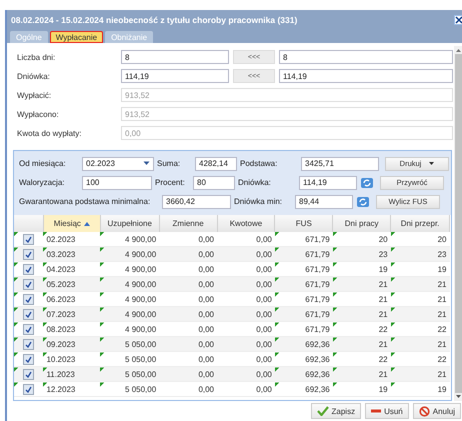 The image size is (462, 421). Describe the element at coordinates (71, 284) in the screenshot. I see `table-cell: 05.2023` at that location.